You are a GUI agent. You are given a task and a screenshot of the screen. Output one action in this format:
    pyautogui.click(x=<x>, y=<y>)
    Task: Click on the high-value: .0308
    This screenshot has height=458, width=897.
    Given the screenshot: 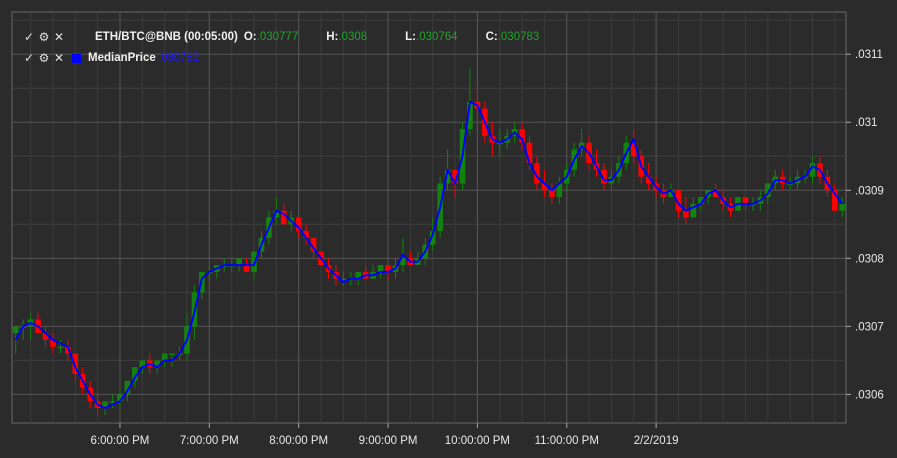 What is the action you would take?
    pyautogui.click(x=353, y=37)
    